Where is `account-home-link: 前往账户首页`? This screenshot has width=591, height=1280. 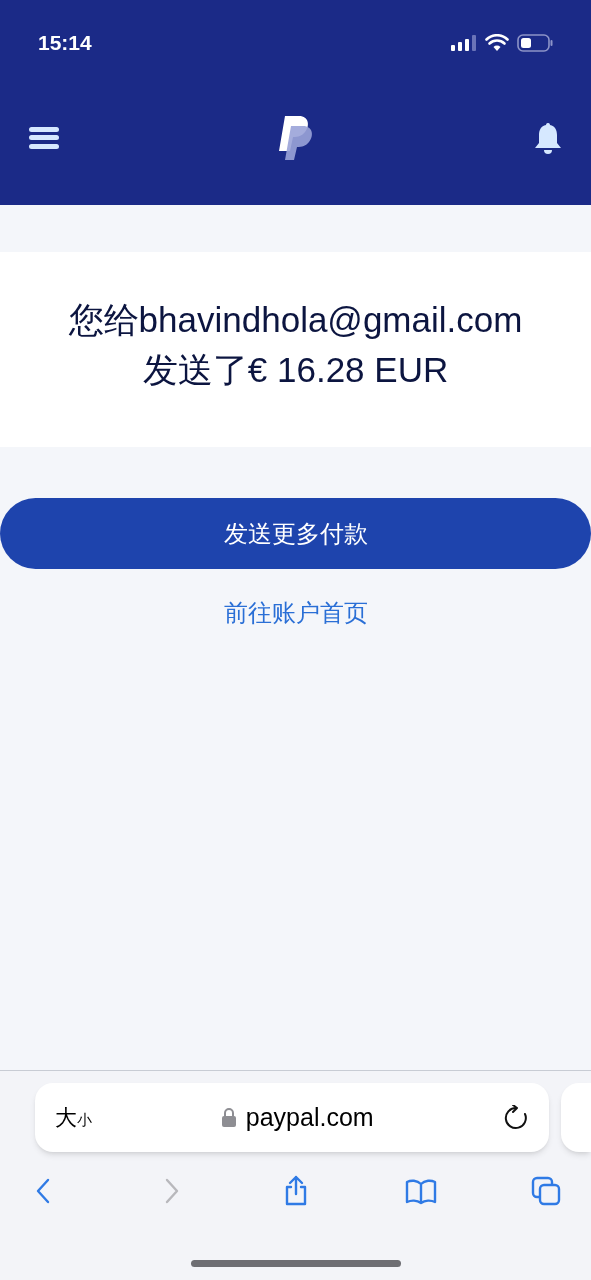
account-home-link: 前往账户首页 is located at coordinates (295, 613).